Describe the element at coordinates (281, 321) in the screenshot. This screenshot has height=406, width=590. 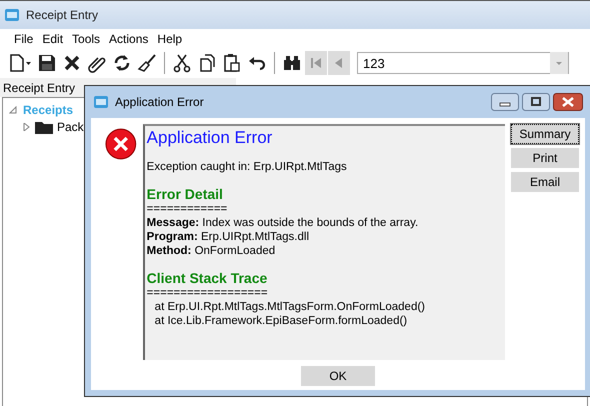
I see `stack-trace-line: at Ice.Lib.Framework.EpiBaseForm.formLoaded()` at that location.